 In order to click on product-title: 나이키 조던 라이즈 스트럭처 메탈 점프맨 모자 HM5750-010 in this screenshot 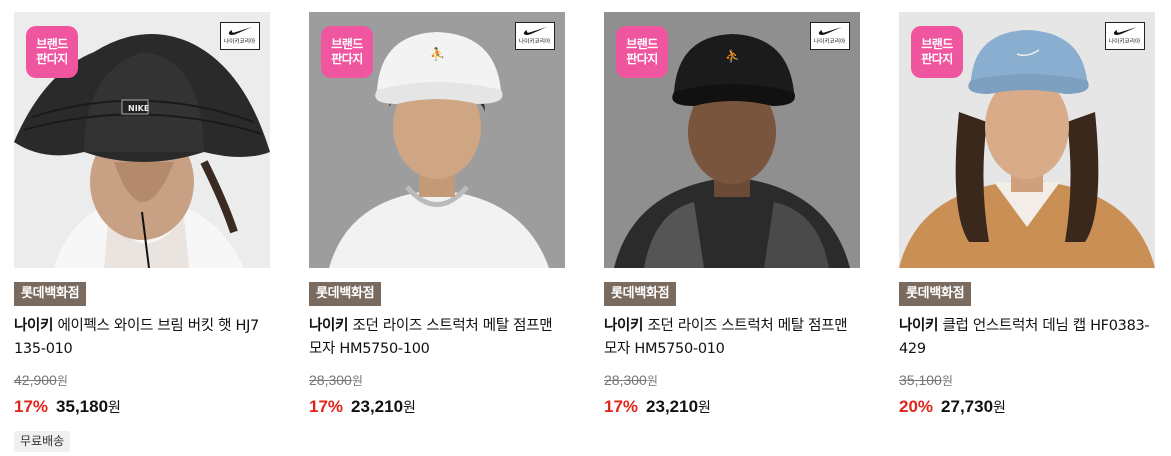, I will do `click(730, 338)`.